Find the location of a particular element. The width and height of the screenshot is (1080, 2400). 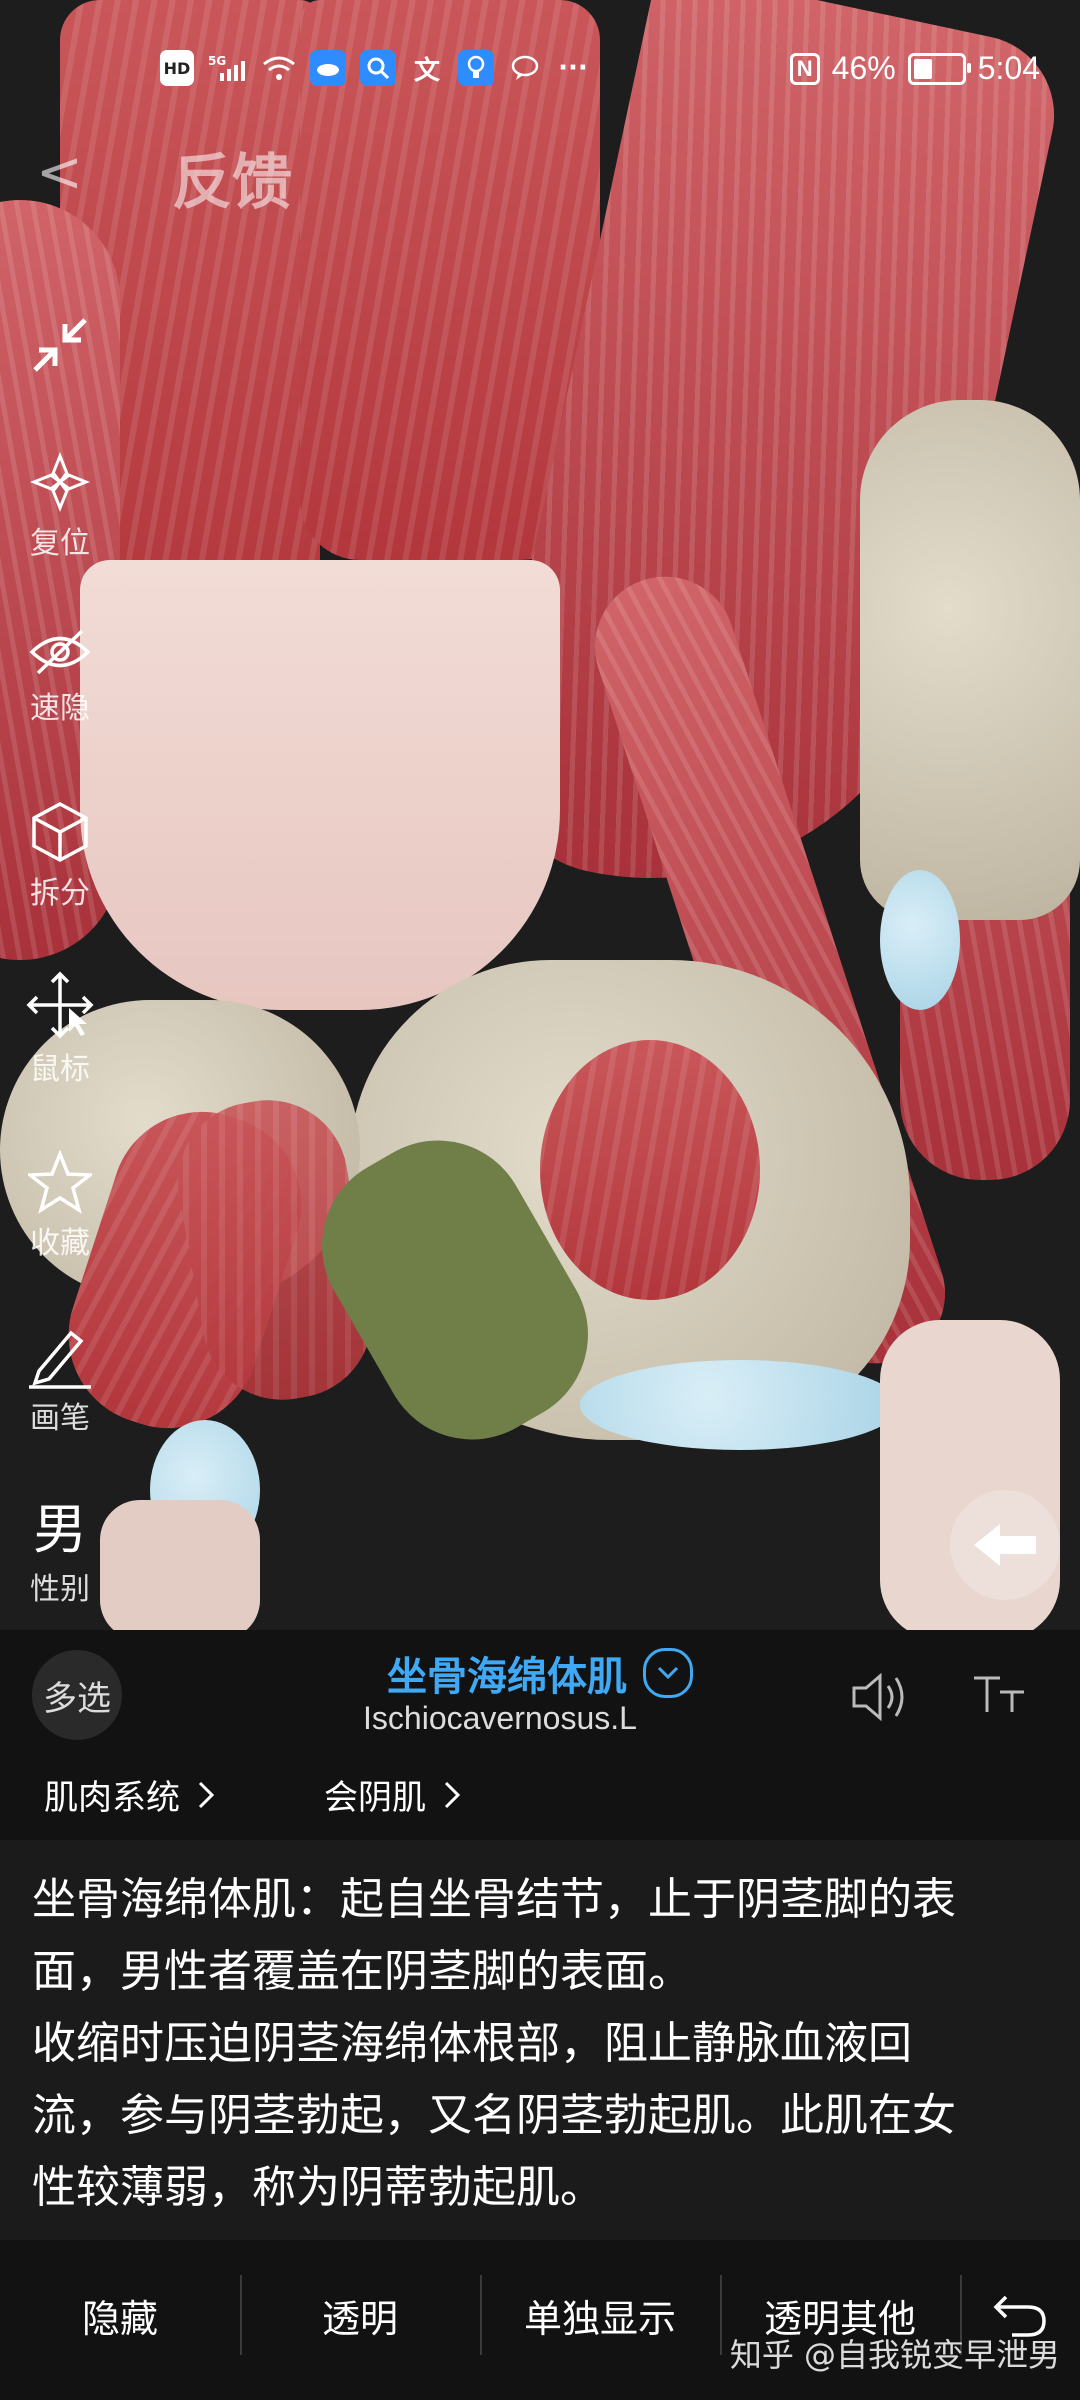

breadcrumb-system: 肌肉系统 is located at coordinates (129, 1794).